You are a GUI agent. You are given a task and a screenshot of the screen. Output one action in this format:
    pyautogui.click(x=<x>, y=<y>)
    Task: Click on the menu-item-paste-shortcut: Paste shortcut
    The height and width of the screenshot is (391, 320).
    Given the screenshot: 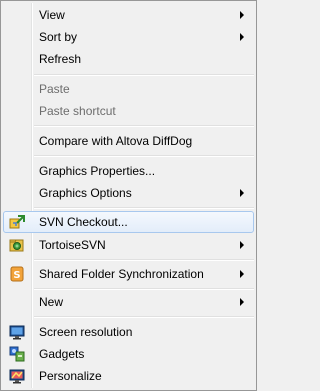 What is the action you would take?
    pyautogui.click(x=128, y=111)
    